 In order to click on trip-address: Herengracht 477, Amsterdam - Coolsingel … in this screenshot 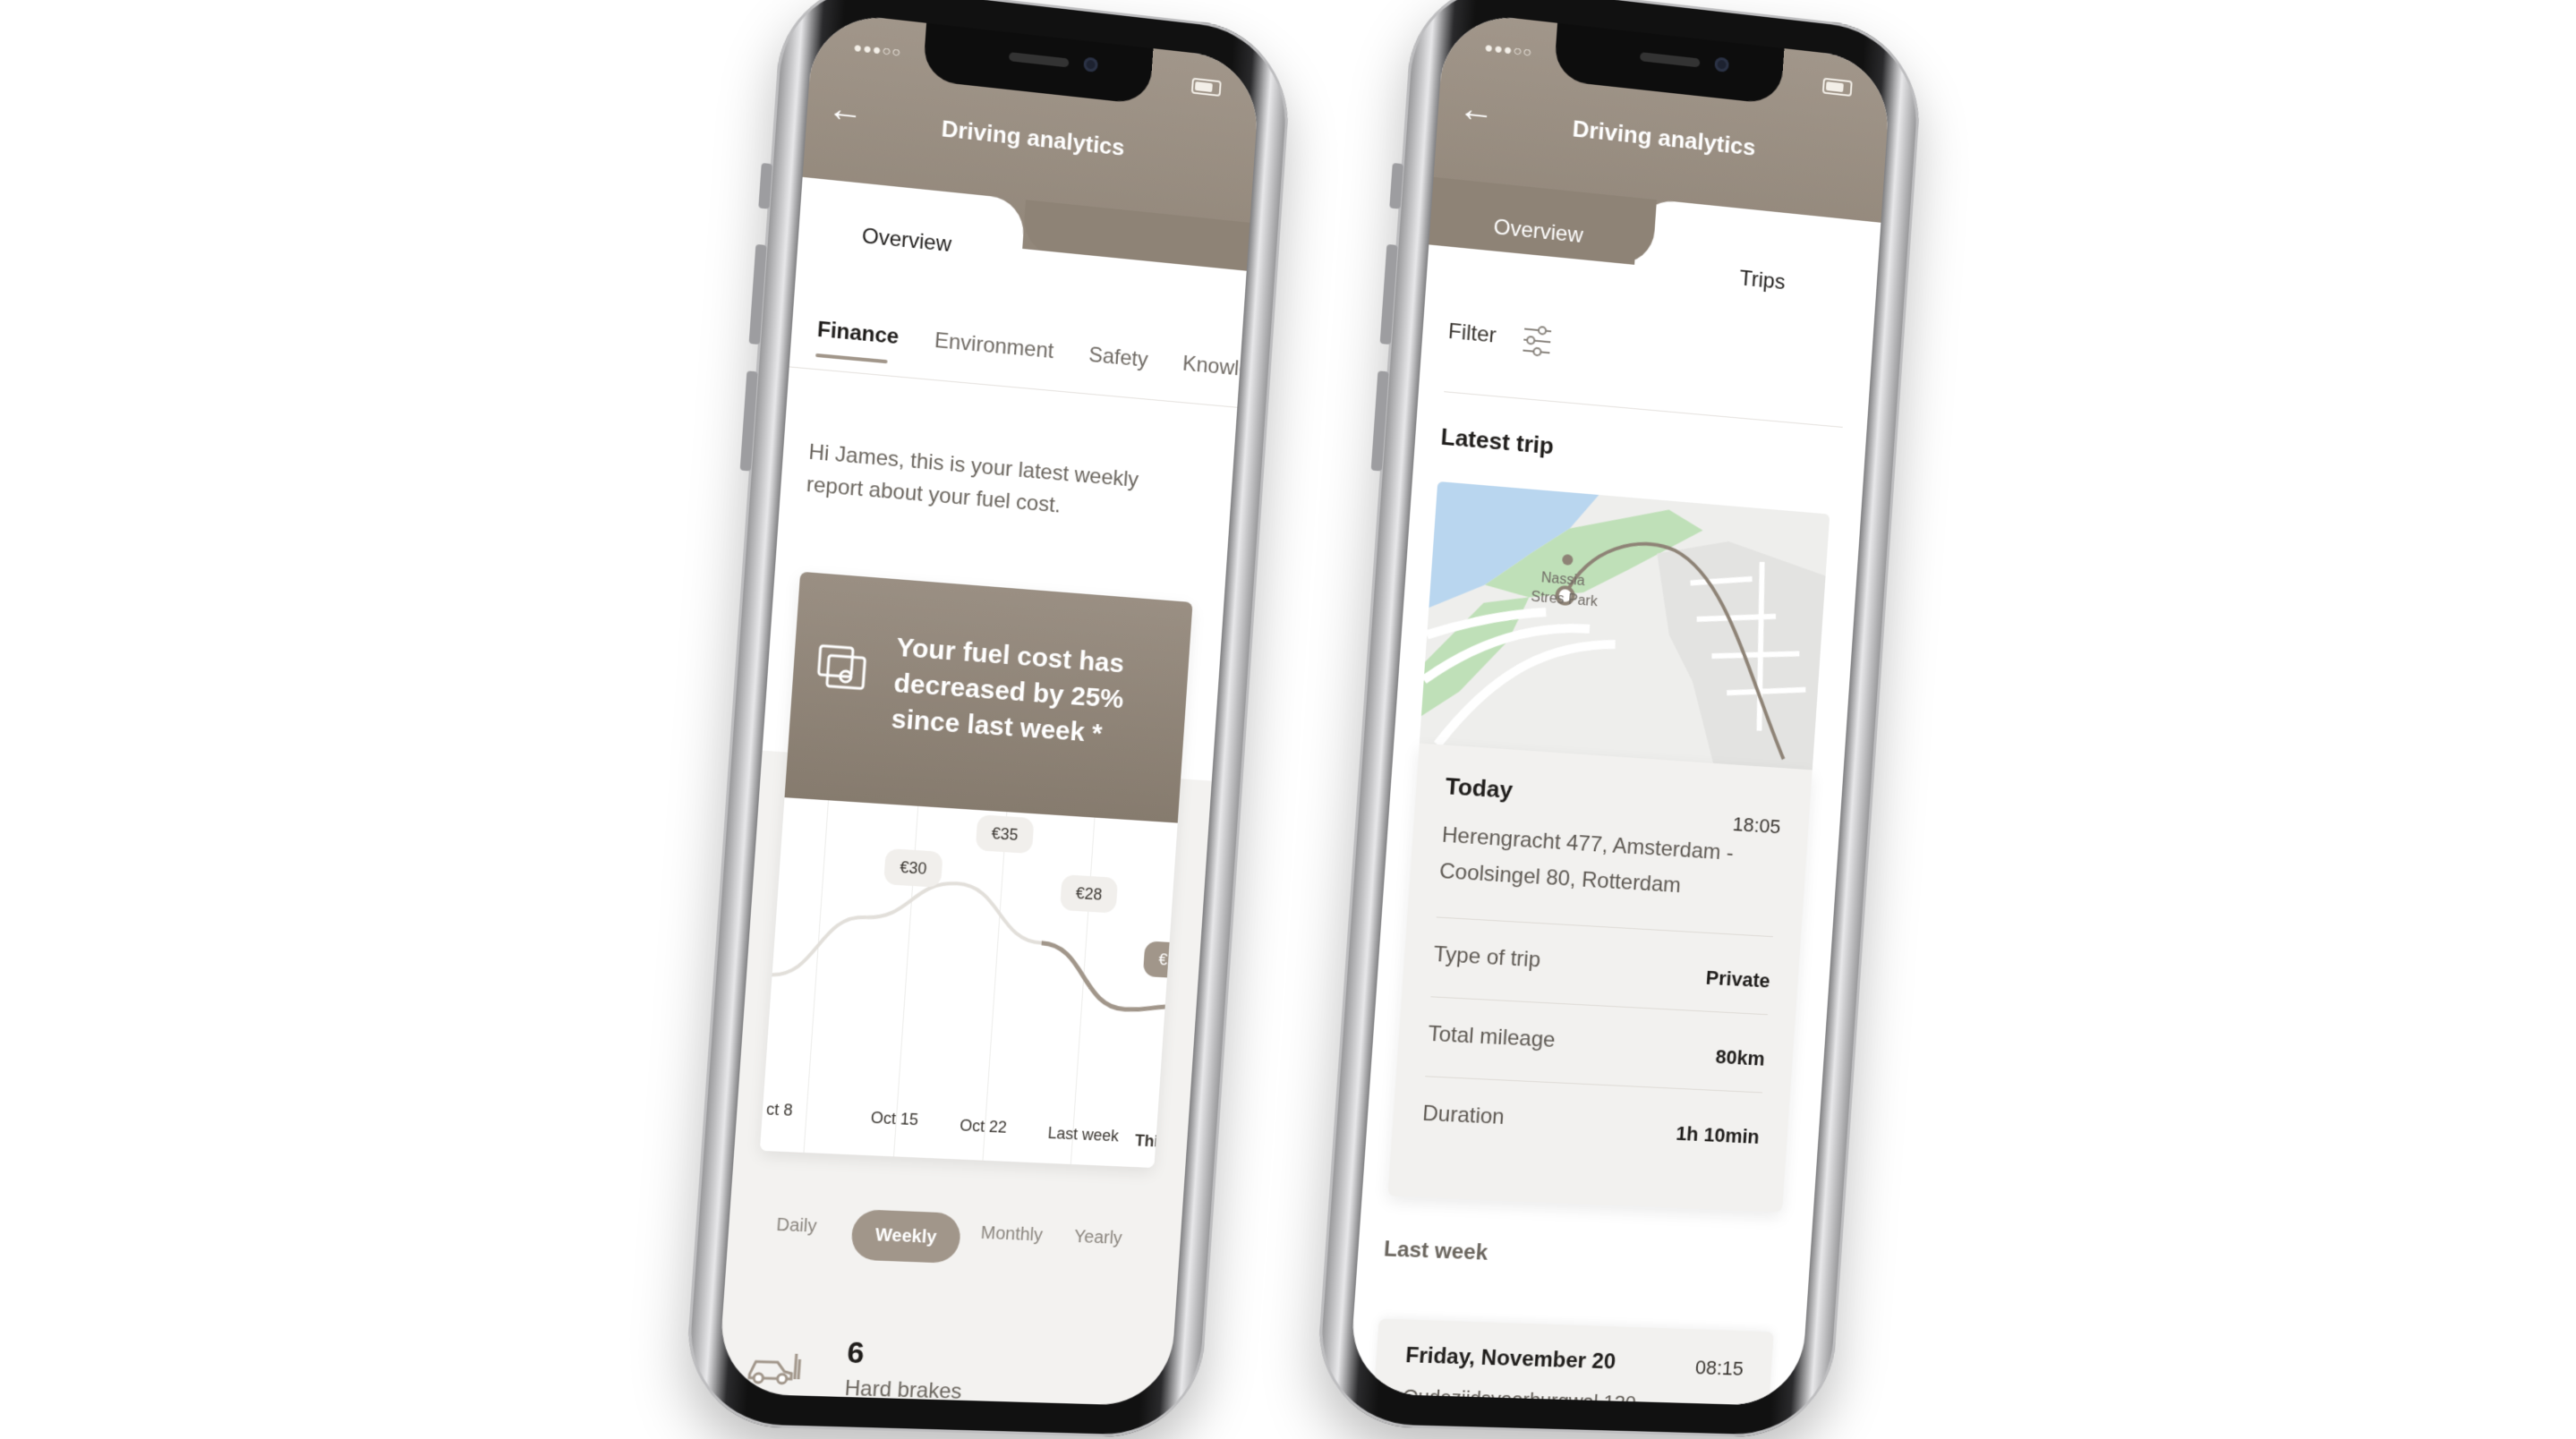, I will do `click(1586, 860)`.